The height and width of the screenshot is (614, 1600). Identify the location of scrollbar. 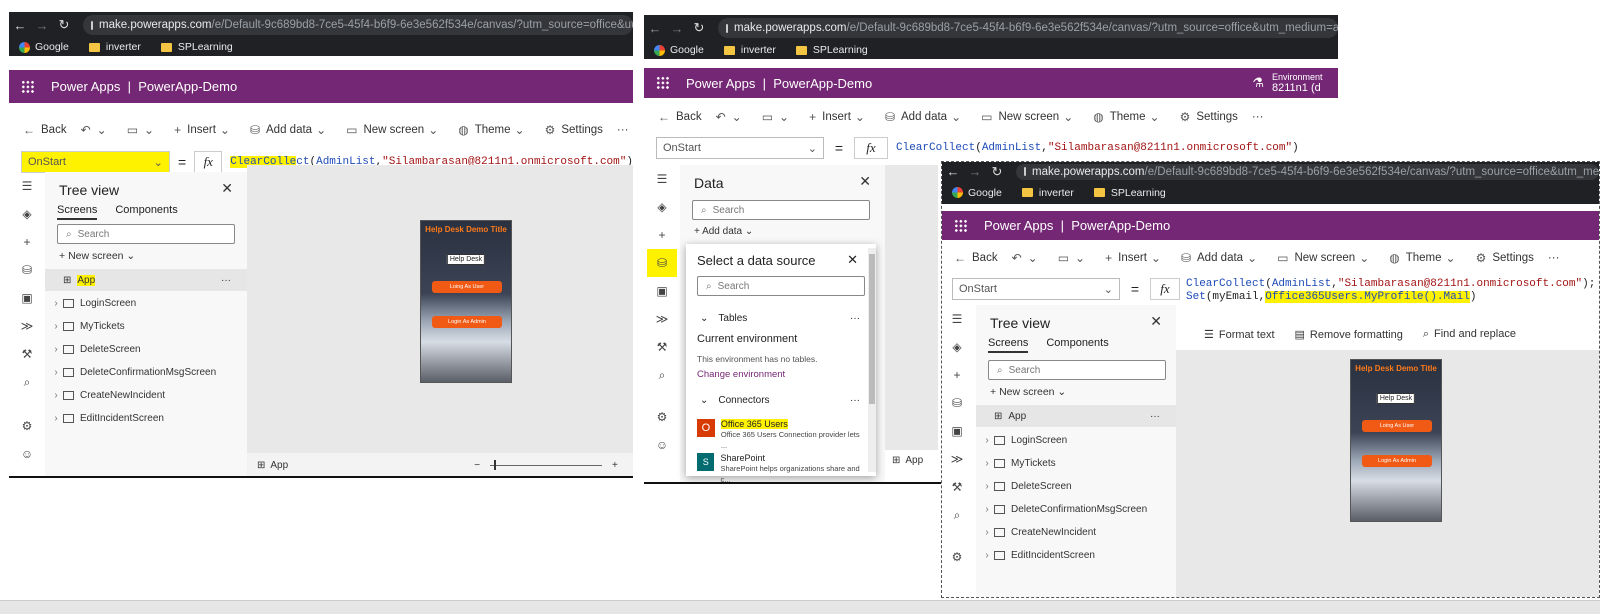
(872, 360).